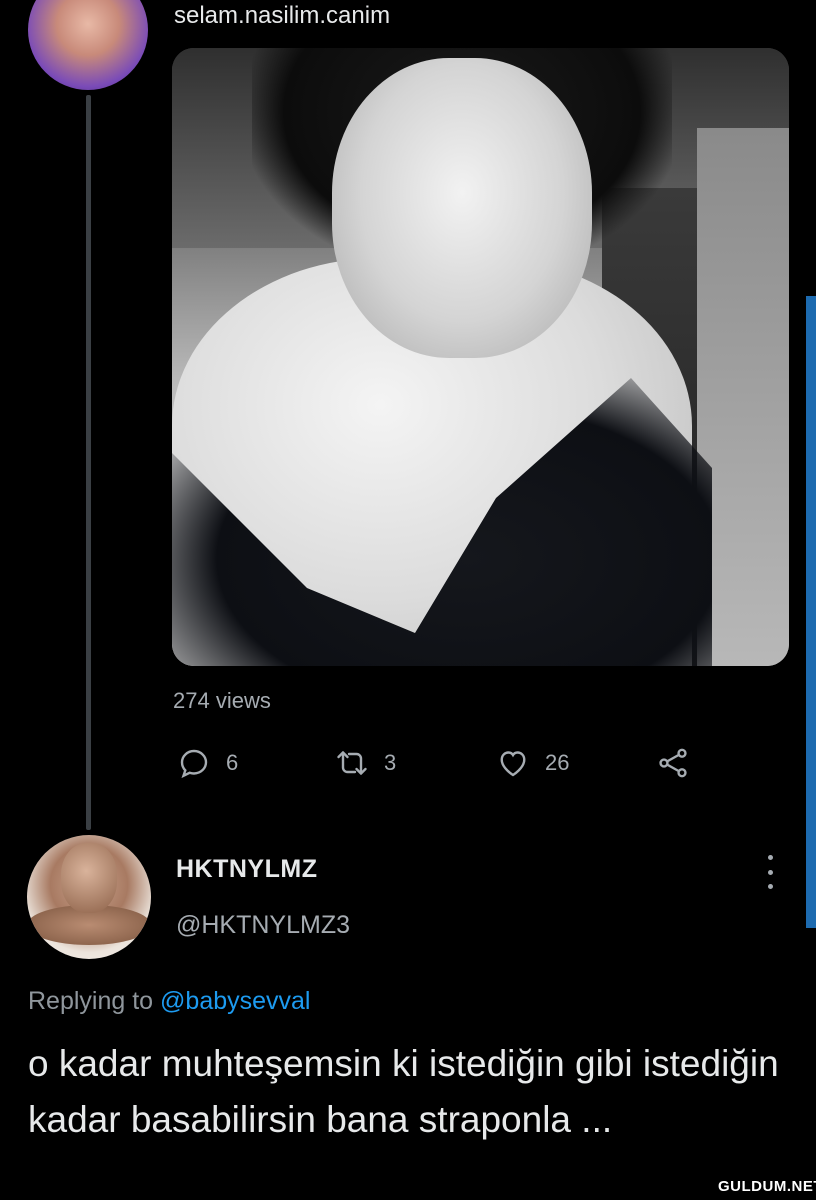 The height and width of the screenshot is (1200, 816). Describe the element at coordinates (235, 1001) in the screenshot. I see `replying-to-mention: @babysevval` at that location.